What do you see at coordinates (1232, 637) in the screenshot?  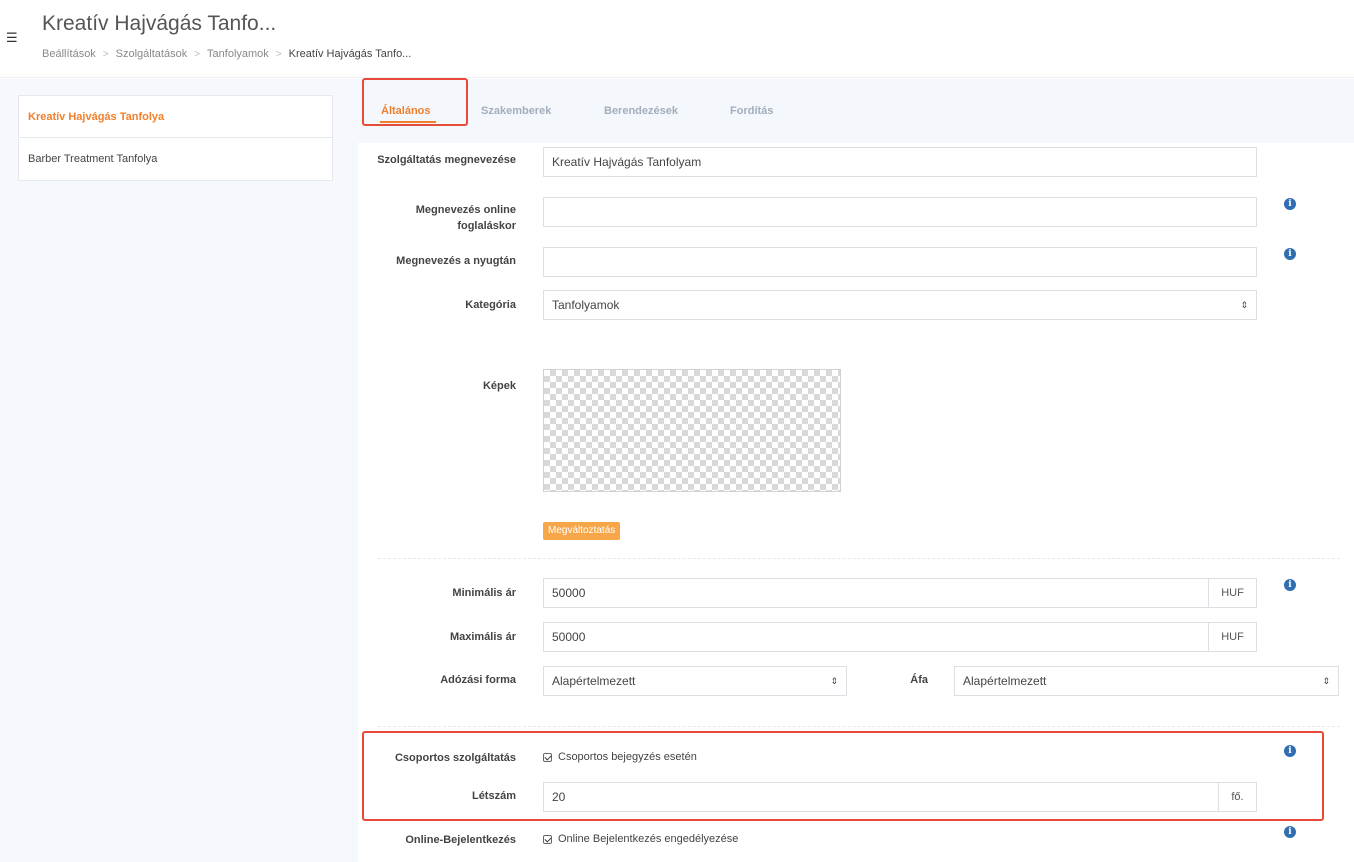 I see `max-price-currency: HUF` at bounding box center [1232, 637].